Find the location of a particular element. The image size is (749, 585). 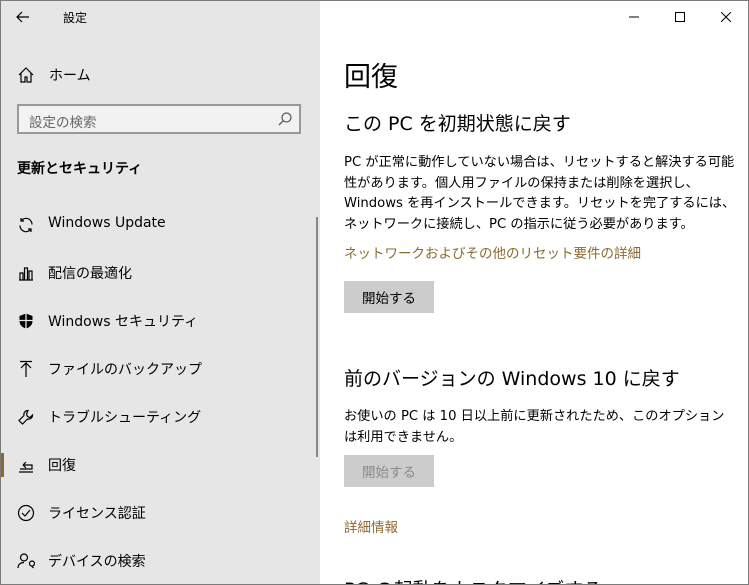

sidebar-item-label: ライセンス認証 is located at coordinates (97, 514).